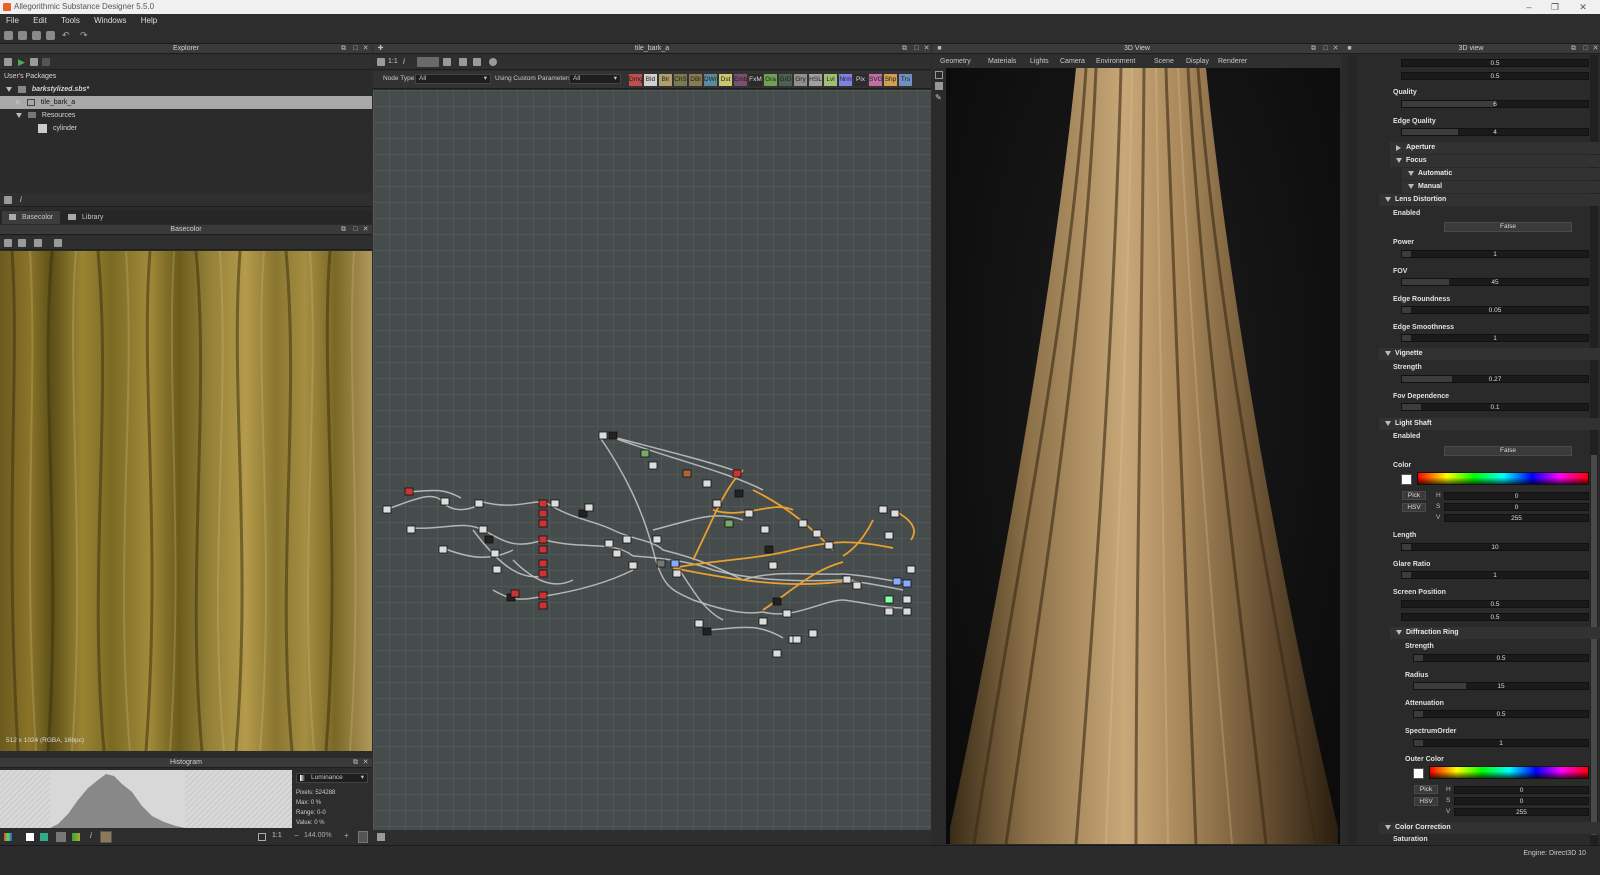  I want to click on menu-lights: Lights, so click(1039, 61).